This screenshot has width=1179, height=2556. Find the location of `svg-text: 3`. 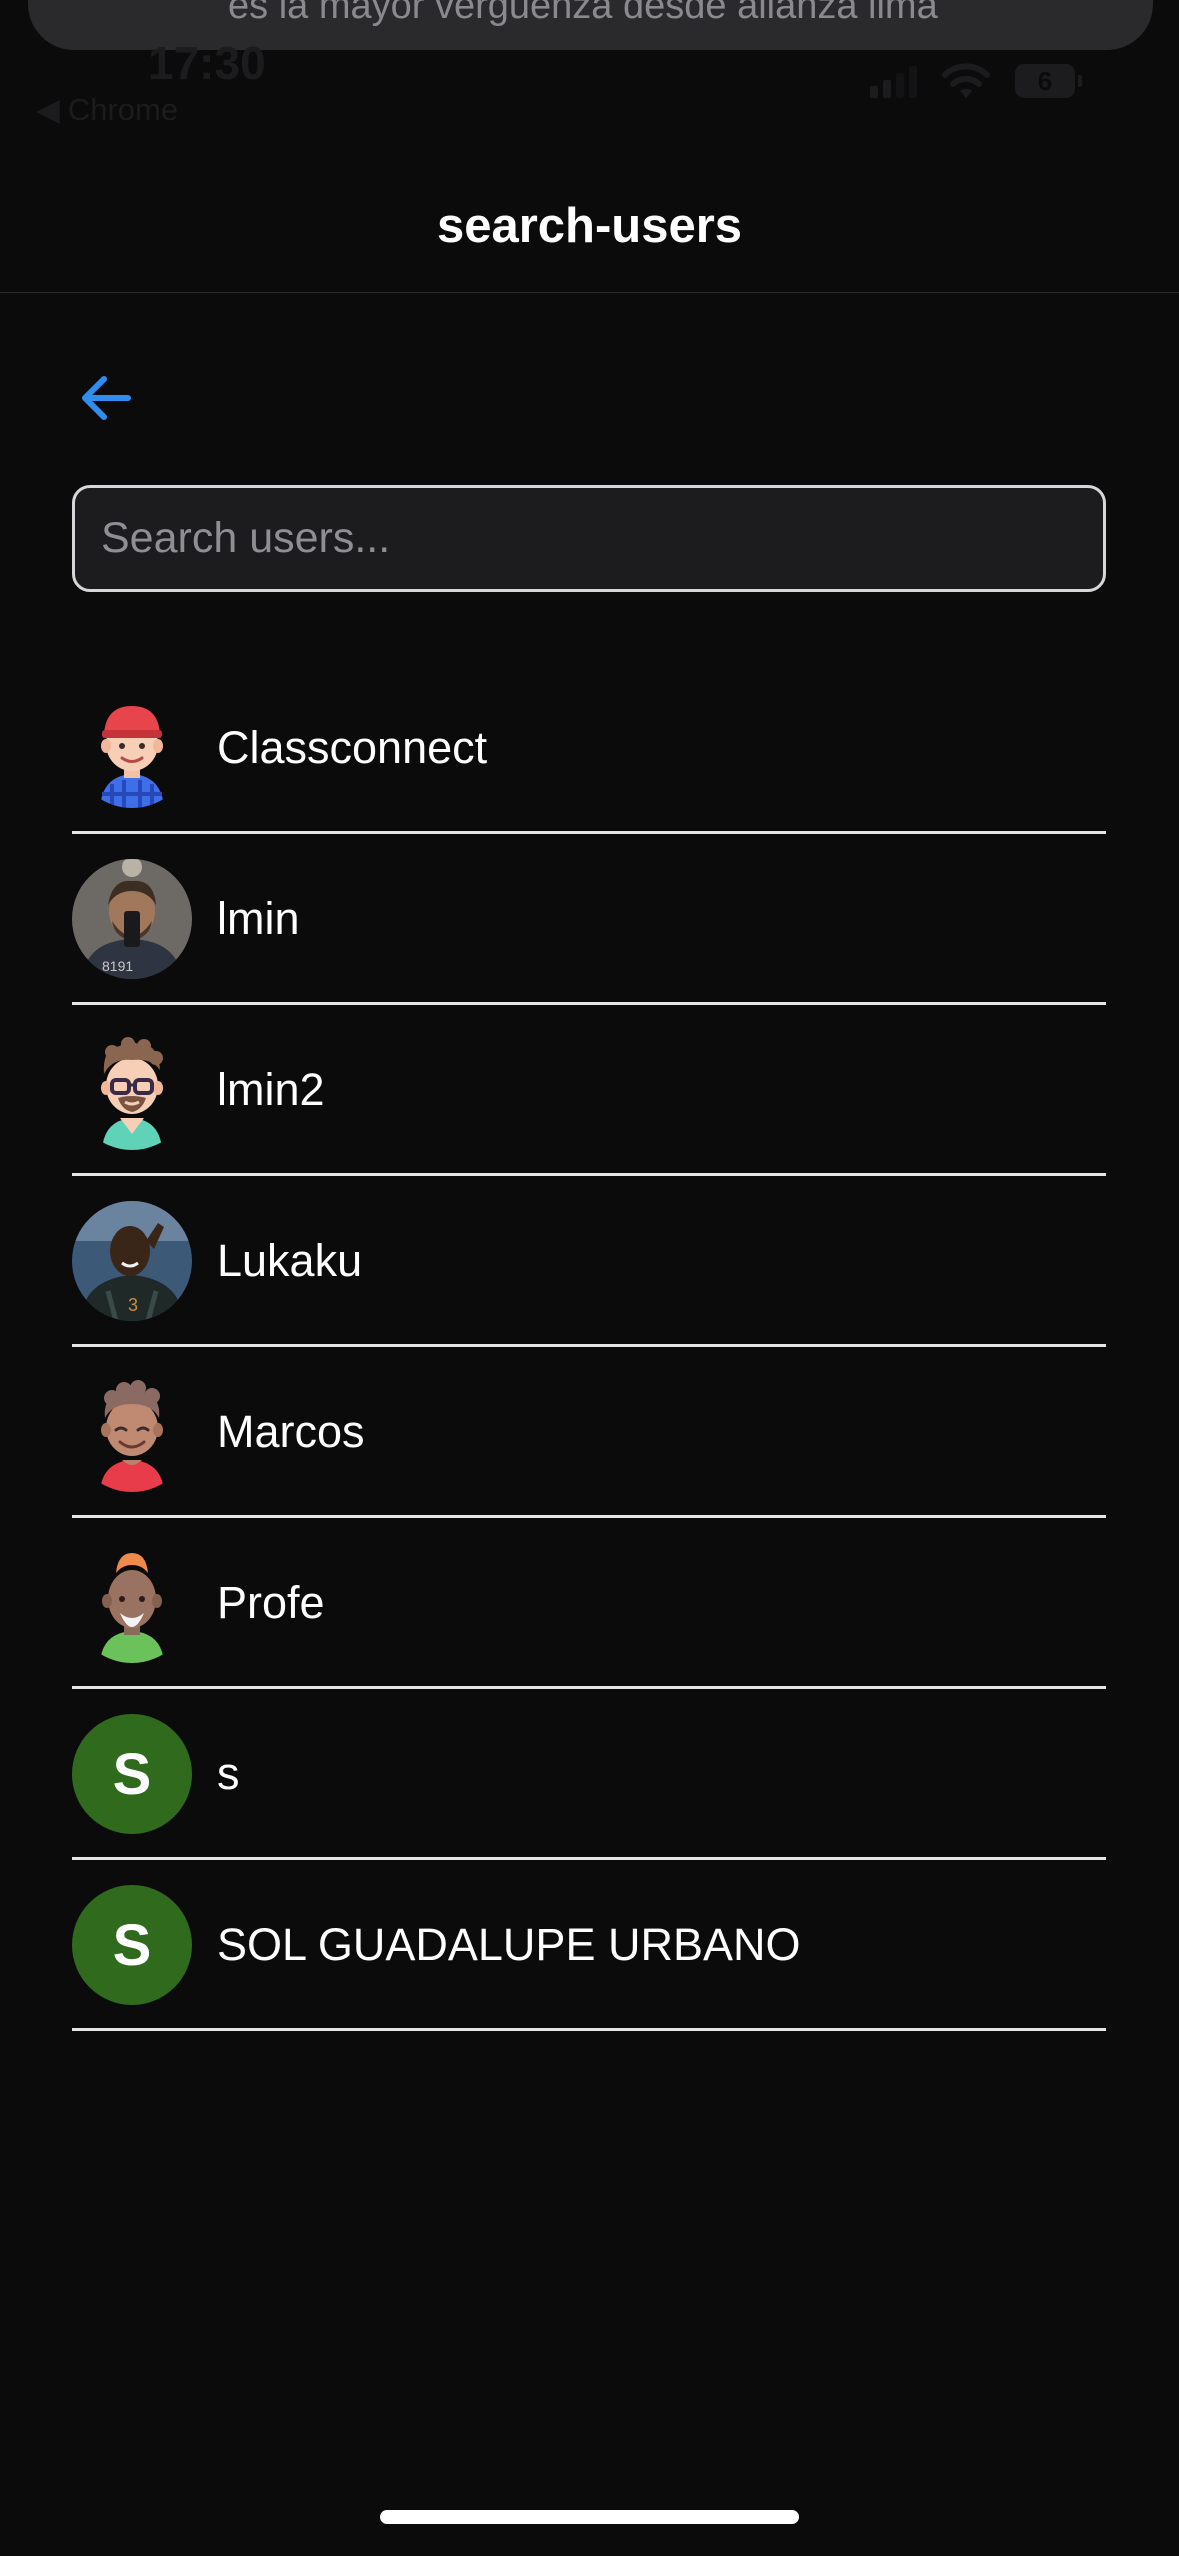

svg-text: 3 is located at coordinates (133, 1305).